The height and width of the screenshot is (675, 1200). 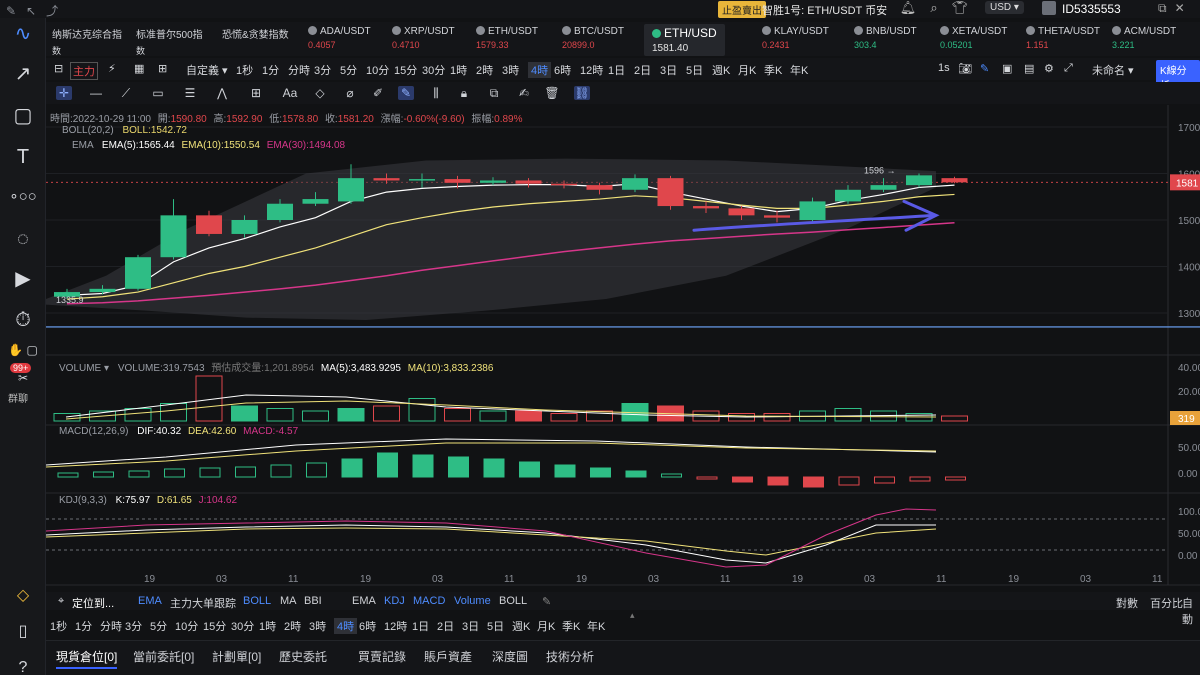 What do you see at coordinates (908, 8) in the screenshot?
I see `bell-icon: 🔔︎` at bounding box center [908, 8].